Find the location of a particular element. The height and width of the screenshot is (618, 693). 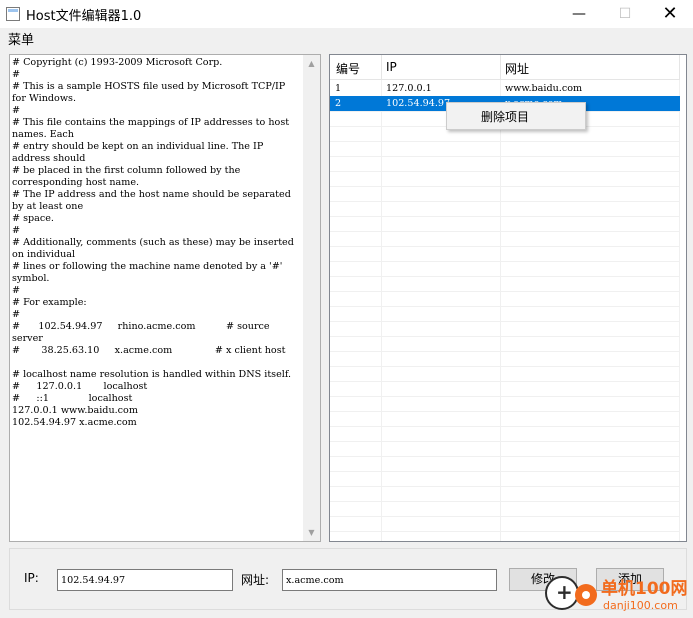

cell-url: www.baidu.com is located at coordinates (544, 88).